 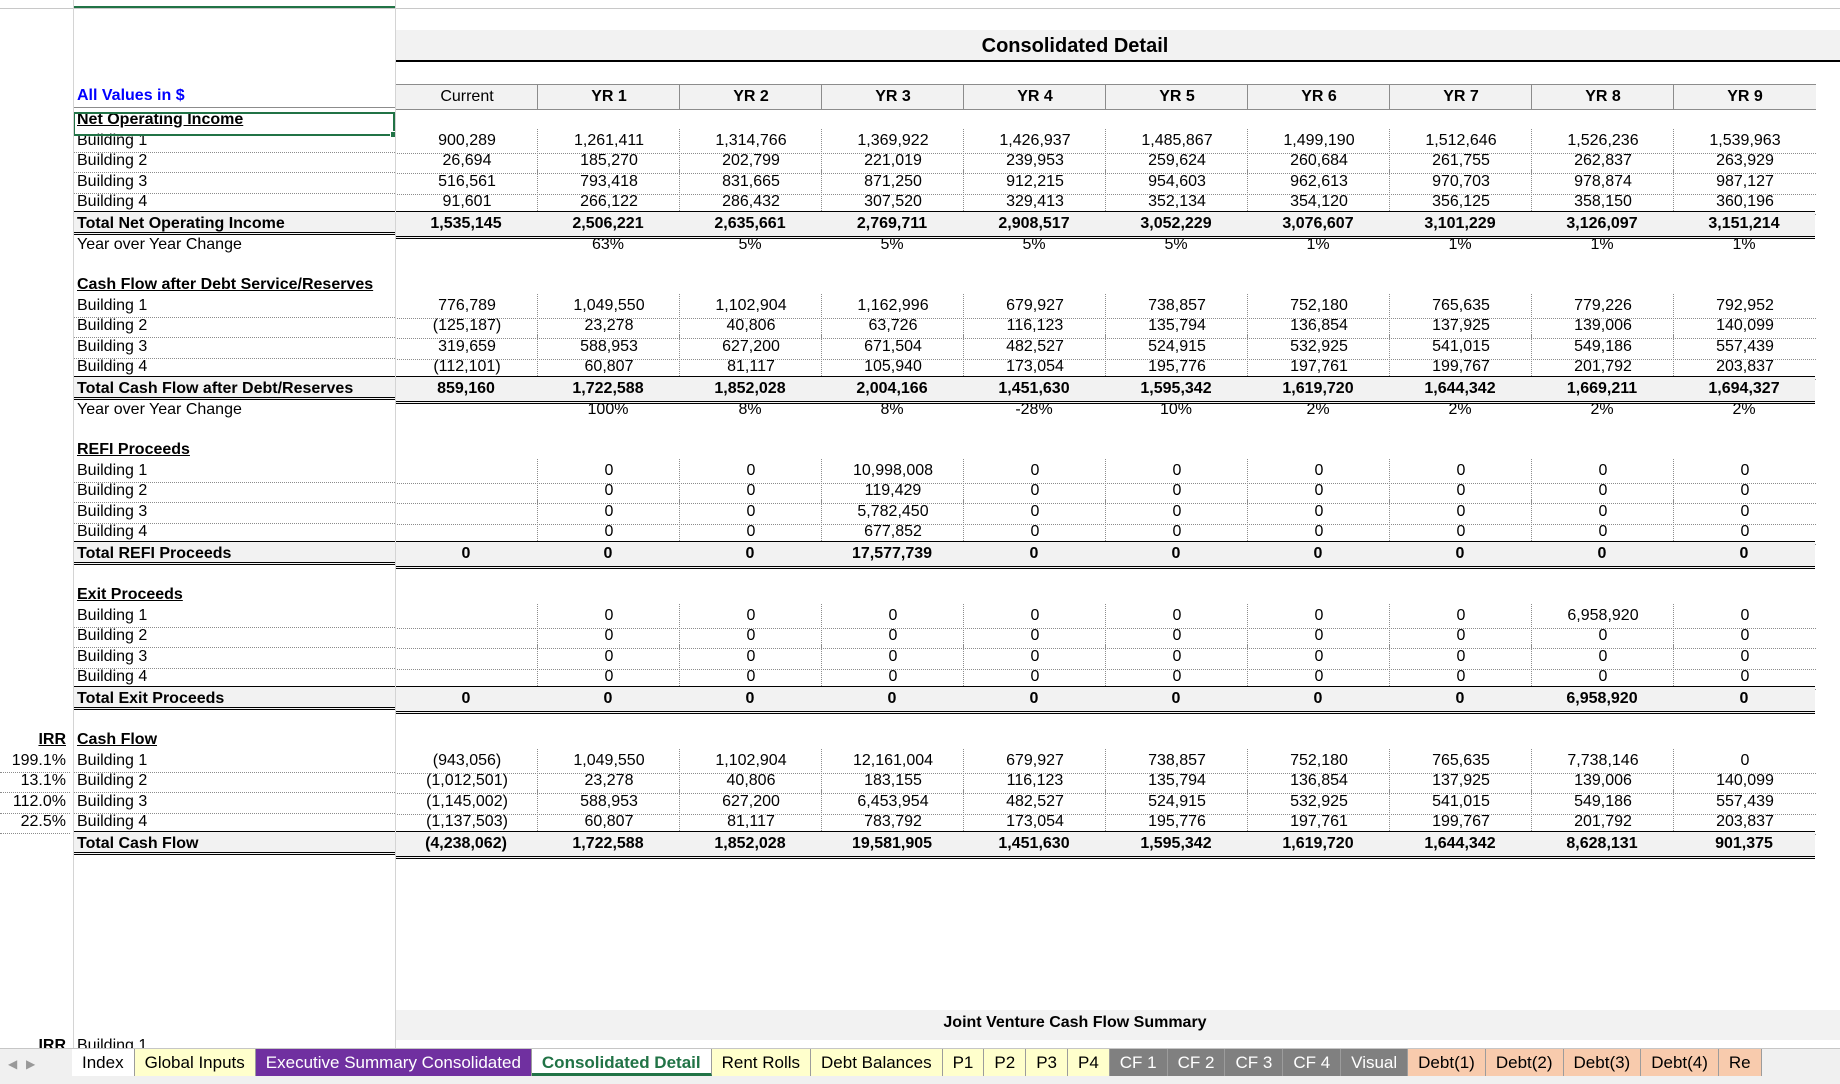 What do you see at coordinates (1460, 97) in the screenshot?
I see `column-header-yr7: YR 7` at bounding box center [1460, 97].